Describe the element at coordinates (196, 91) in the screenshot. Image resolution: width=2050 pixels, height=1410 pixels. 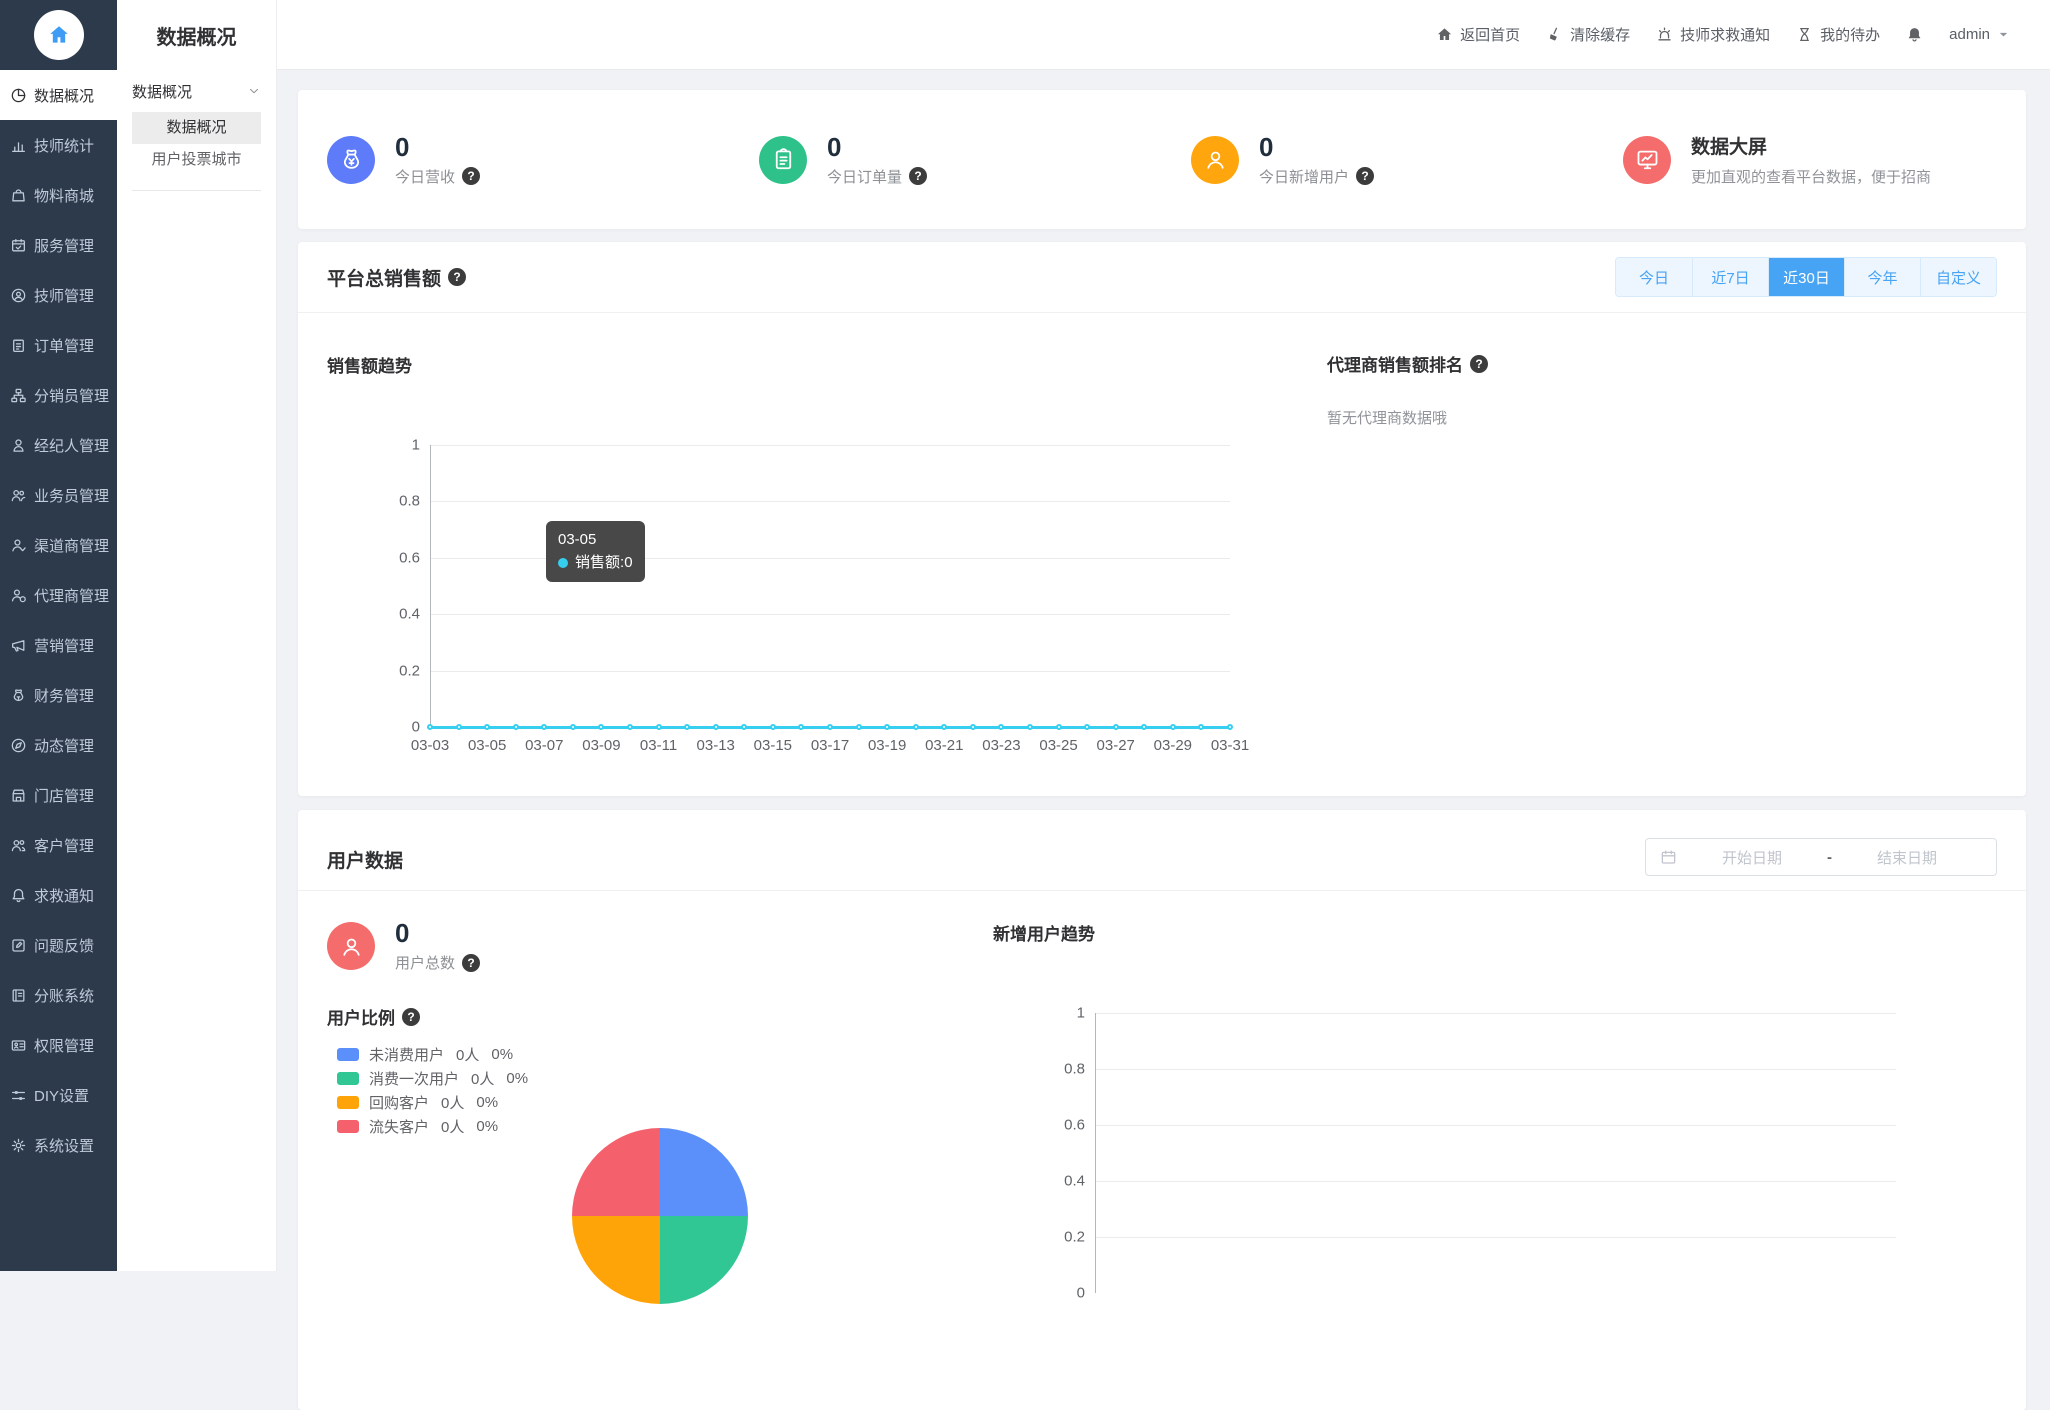
I see `submenu-group-header: 数据概况` at that location.